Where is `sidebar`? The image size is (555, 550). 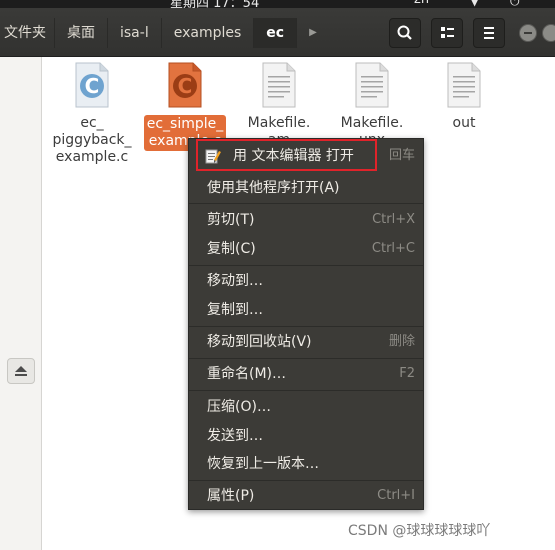
sidebar is located at coordinates (21, 303).